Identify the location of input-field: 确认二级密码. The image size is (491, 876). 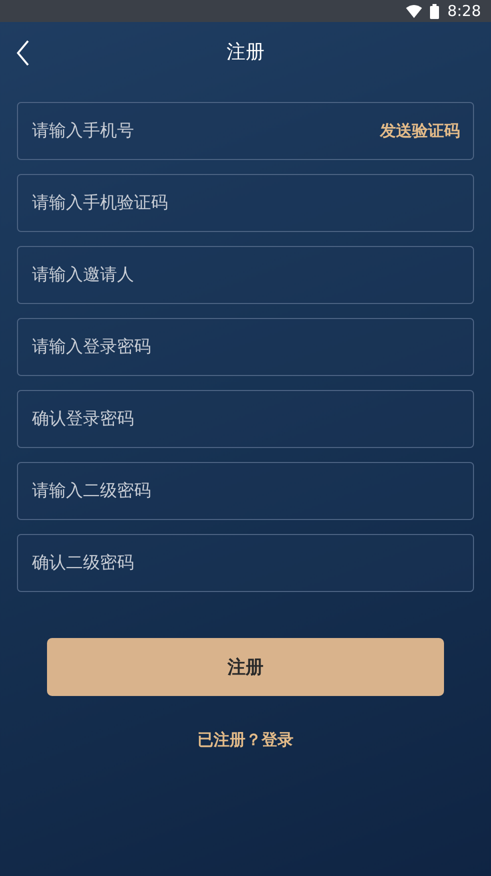
(245, 563).